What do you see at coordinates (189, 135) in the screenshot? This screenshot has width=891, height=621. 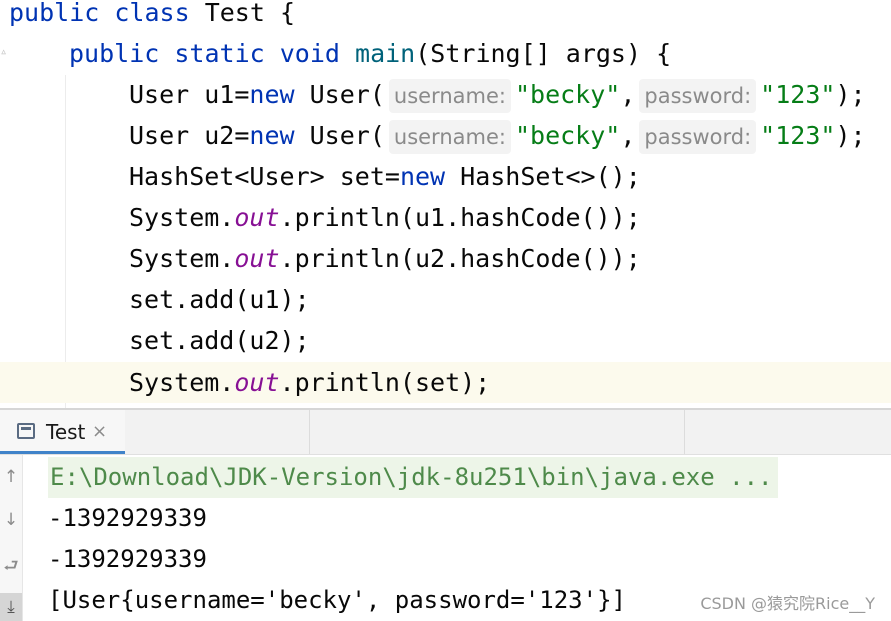 I see `code-text: User u2=` at bounding box center [189, 135].